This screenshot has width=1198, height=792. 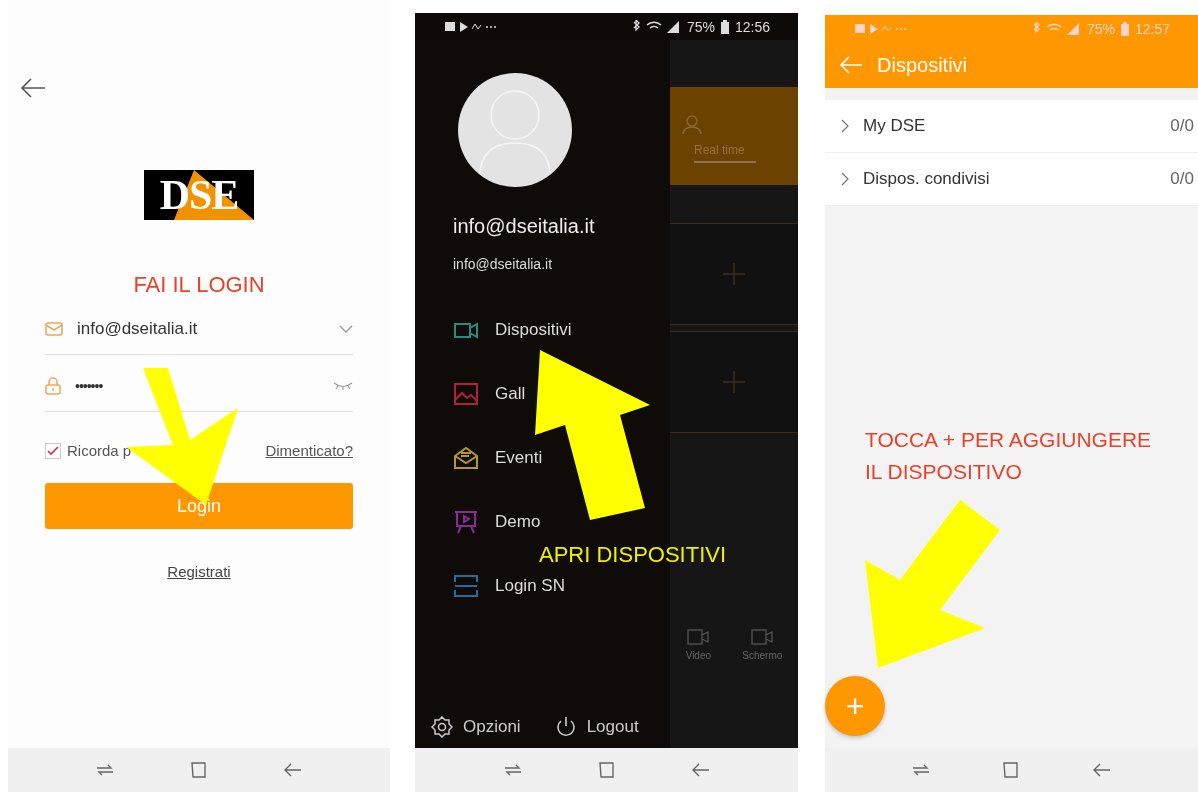 I want to click on status-time: 12:56, so click(x=752, y=26).